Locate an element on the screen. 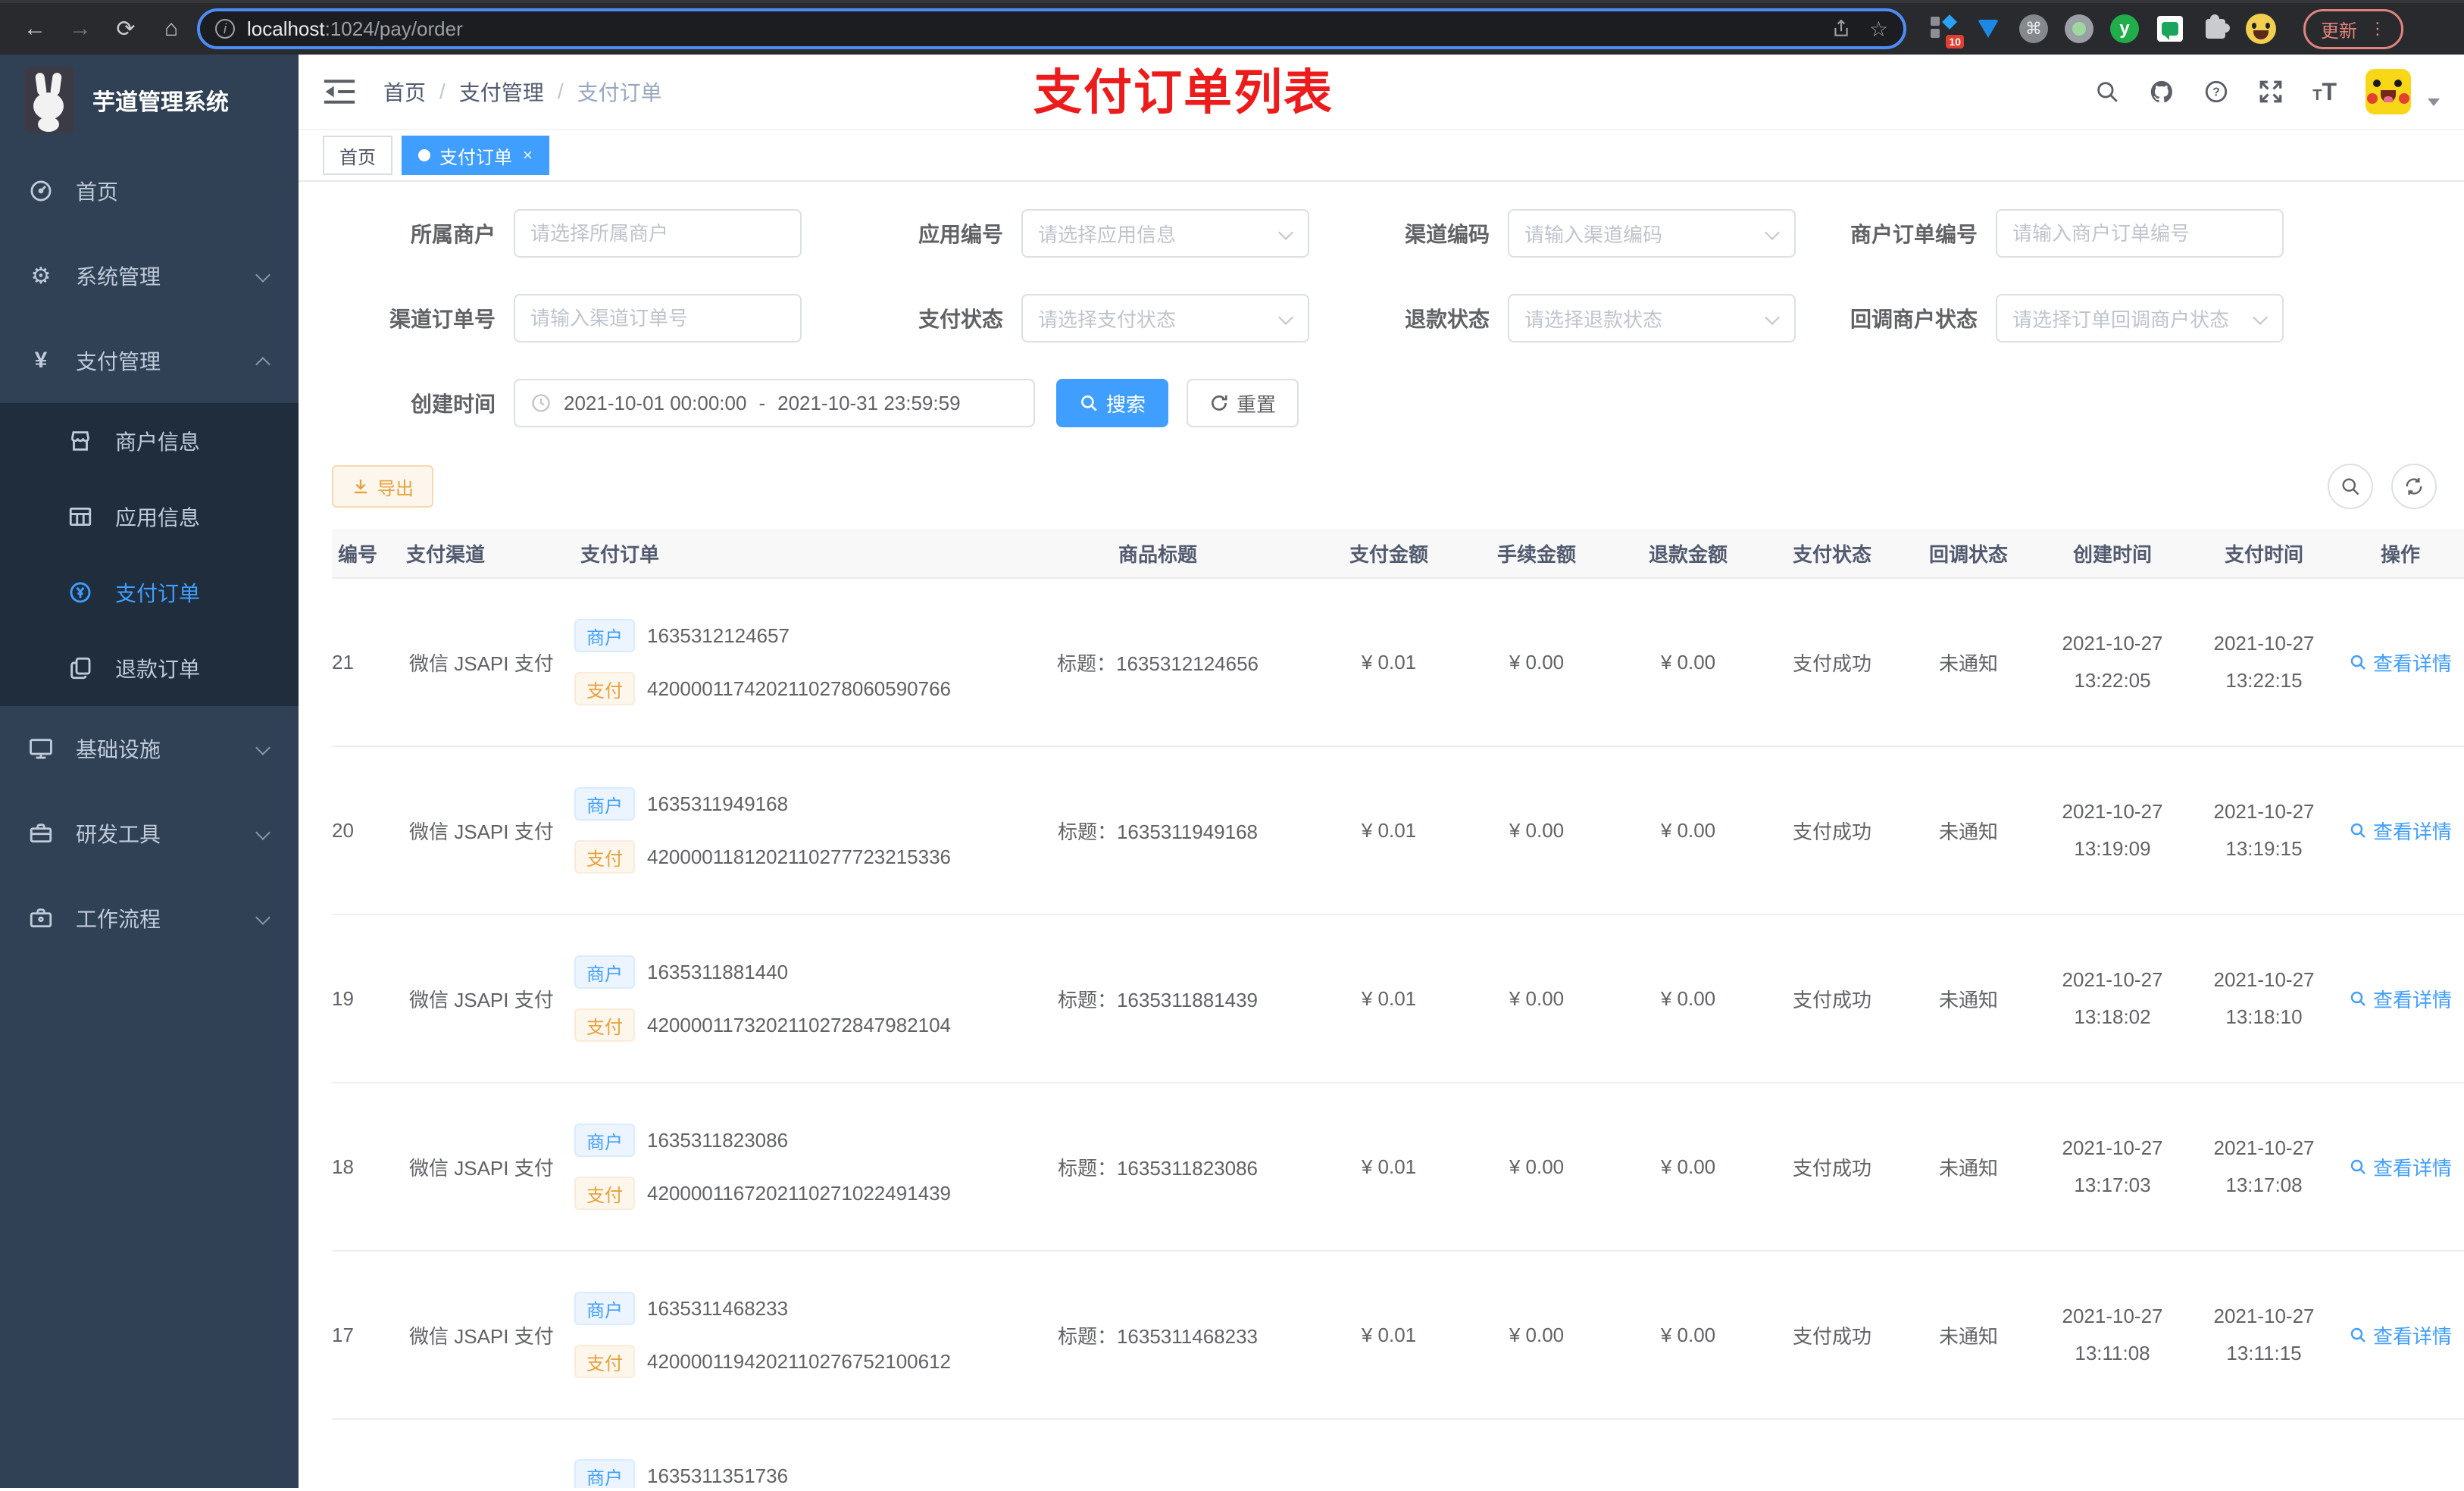 The image size is (2464, 1491). cell-paid: 2021-10-27 13:18:10 is located at coordinates (2264, 998).